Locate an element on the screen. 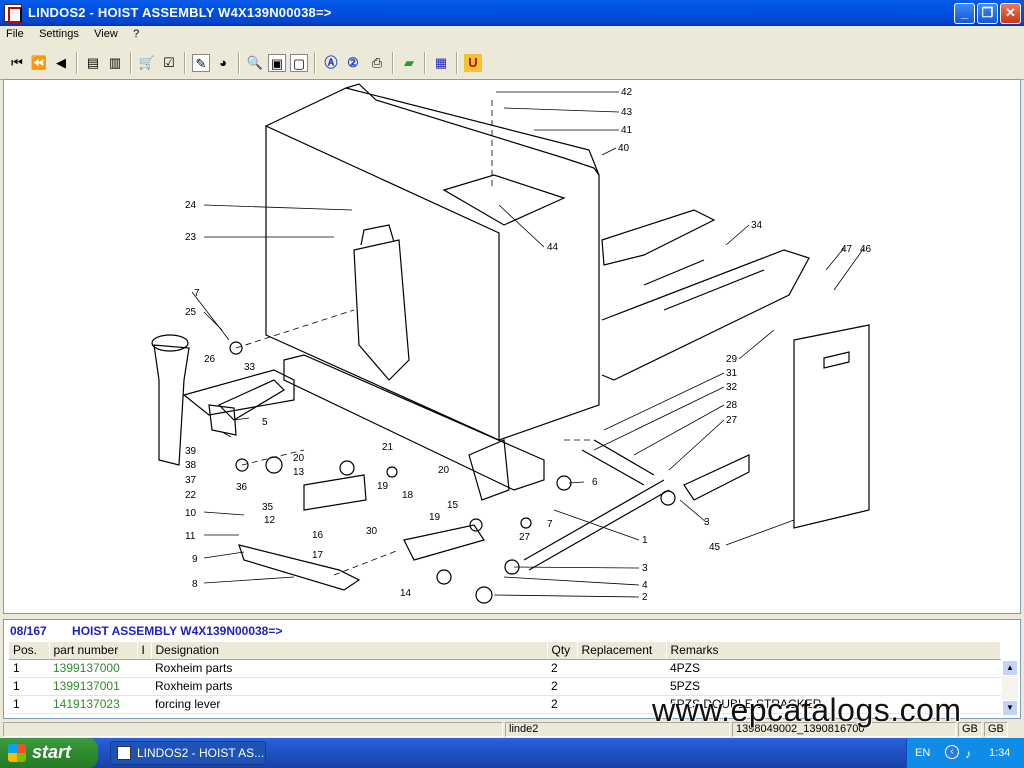  col-remarks: Remarks is located at coordinates (833, 651).